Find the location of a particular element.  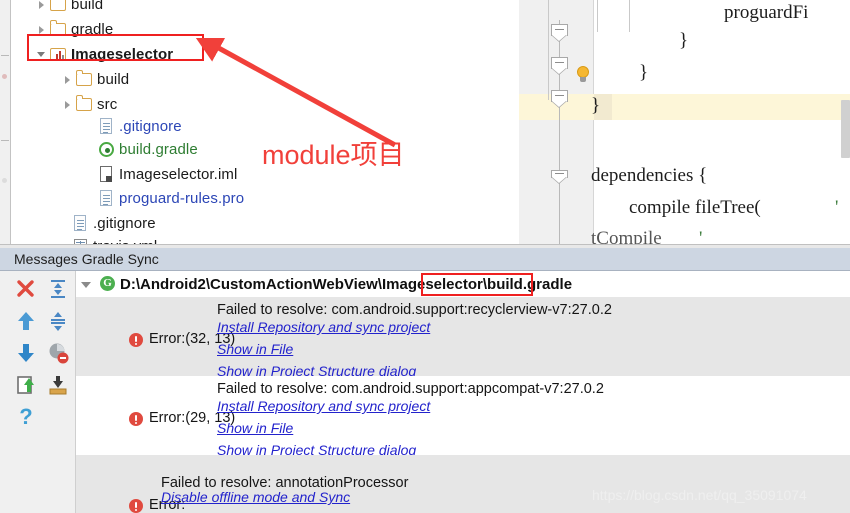

code-line: proguardFi is located at coordinates (766, 12).